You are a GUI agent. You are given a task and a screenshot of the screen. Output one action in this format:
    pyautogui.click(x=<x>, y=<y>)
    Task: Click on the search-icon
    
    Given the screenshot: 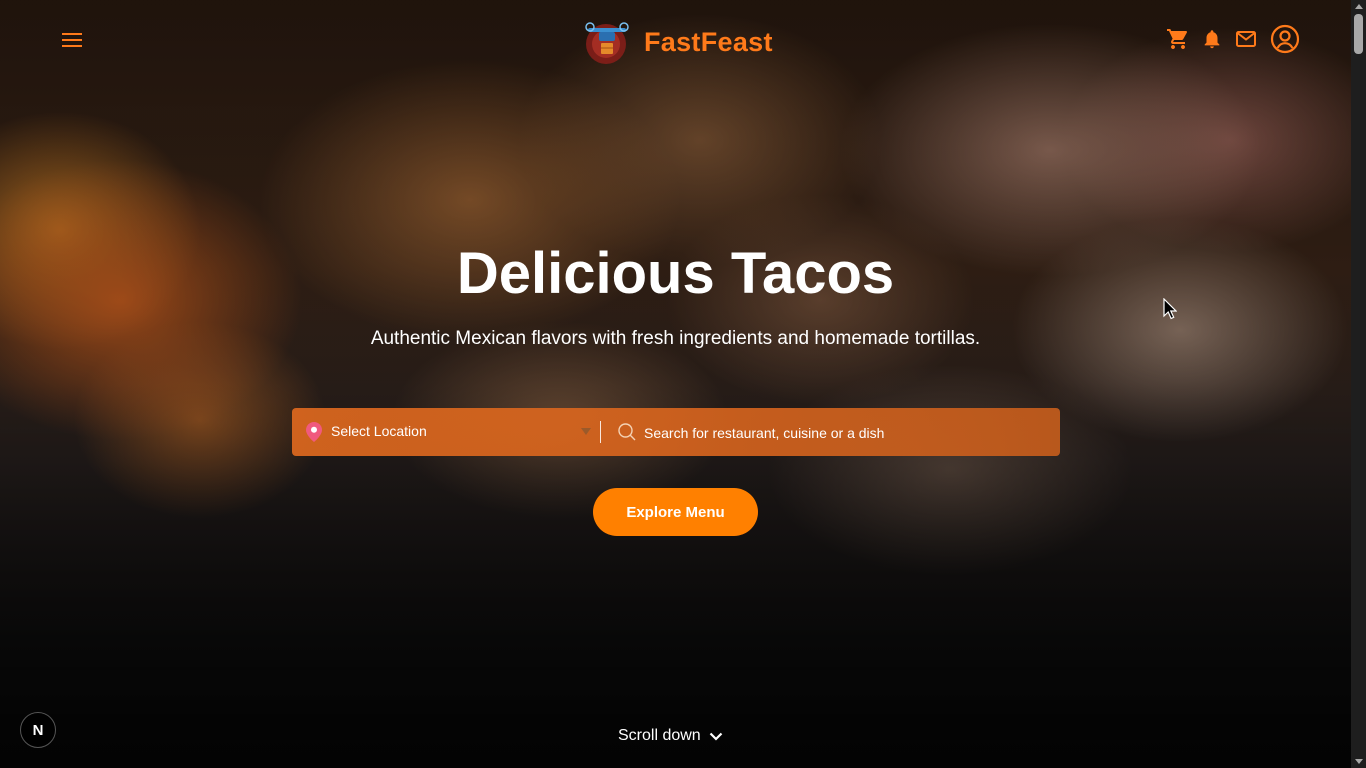 What is the action you would take?
    pyautogui.click(x=627, y=432)
    